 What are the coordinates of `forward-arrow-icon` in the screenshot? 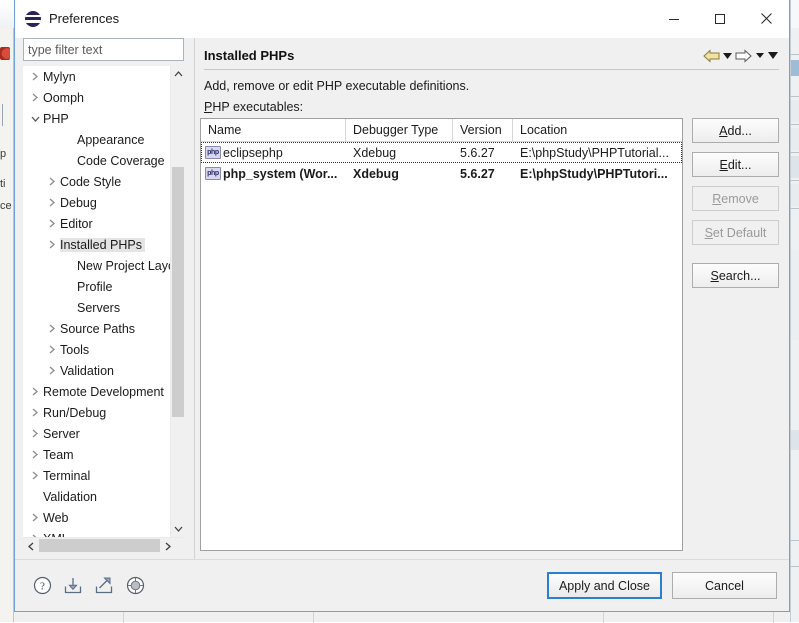 It's located at (743, 55).